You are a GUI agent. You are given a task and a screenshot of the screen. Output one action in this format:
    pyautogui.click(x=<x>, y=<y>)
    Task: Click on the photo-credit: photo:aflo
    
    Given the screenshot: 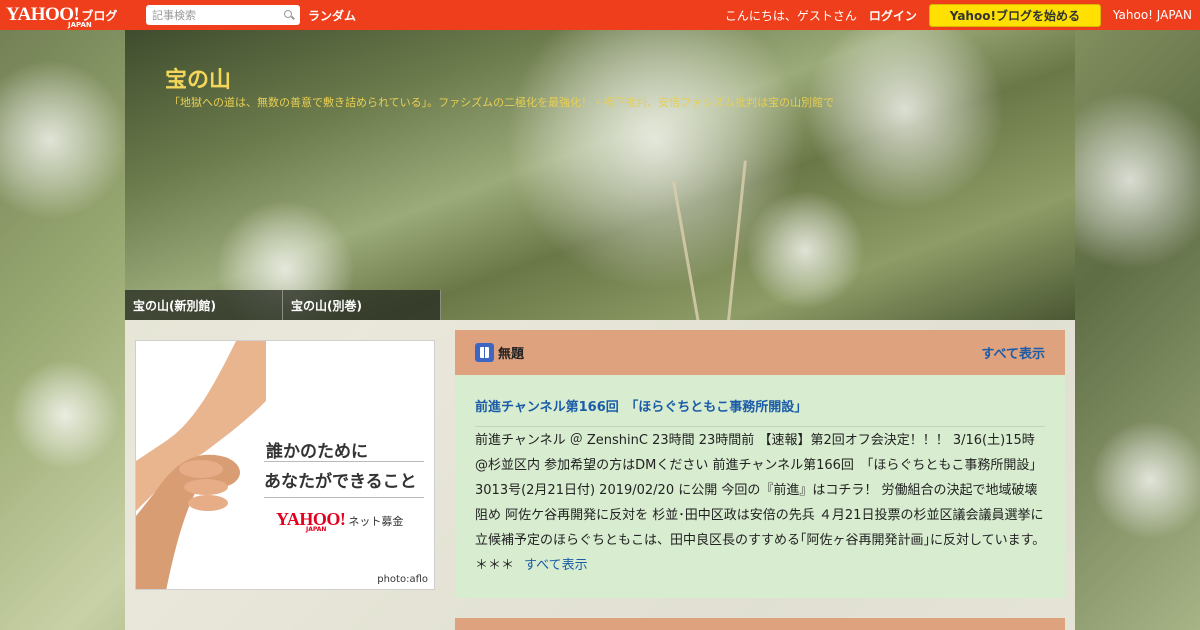 What is the action you would take?
    pyautogui.click(x=402, y=579)
    